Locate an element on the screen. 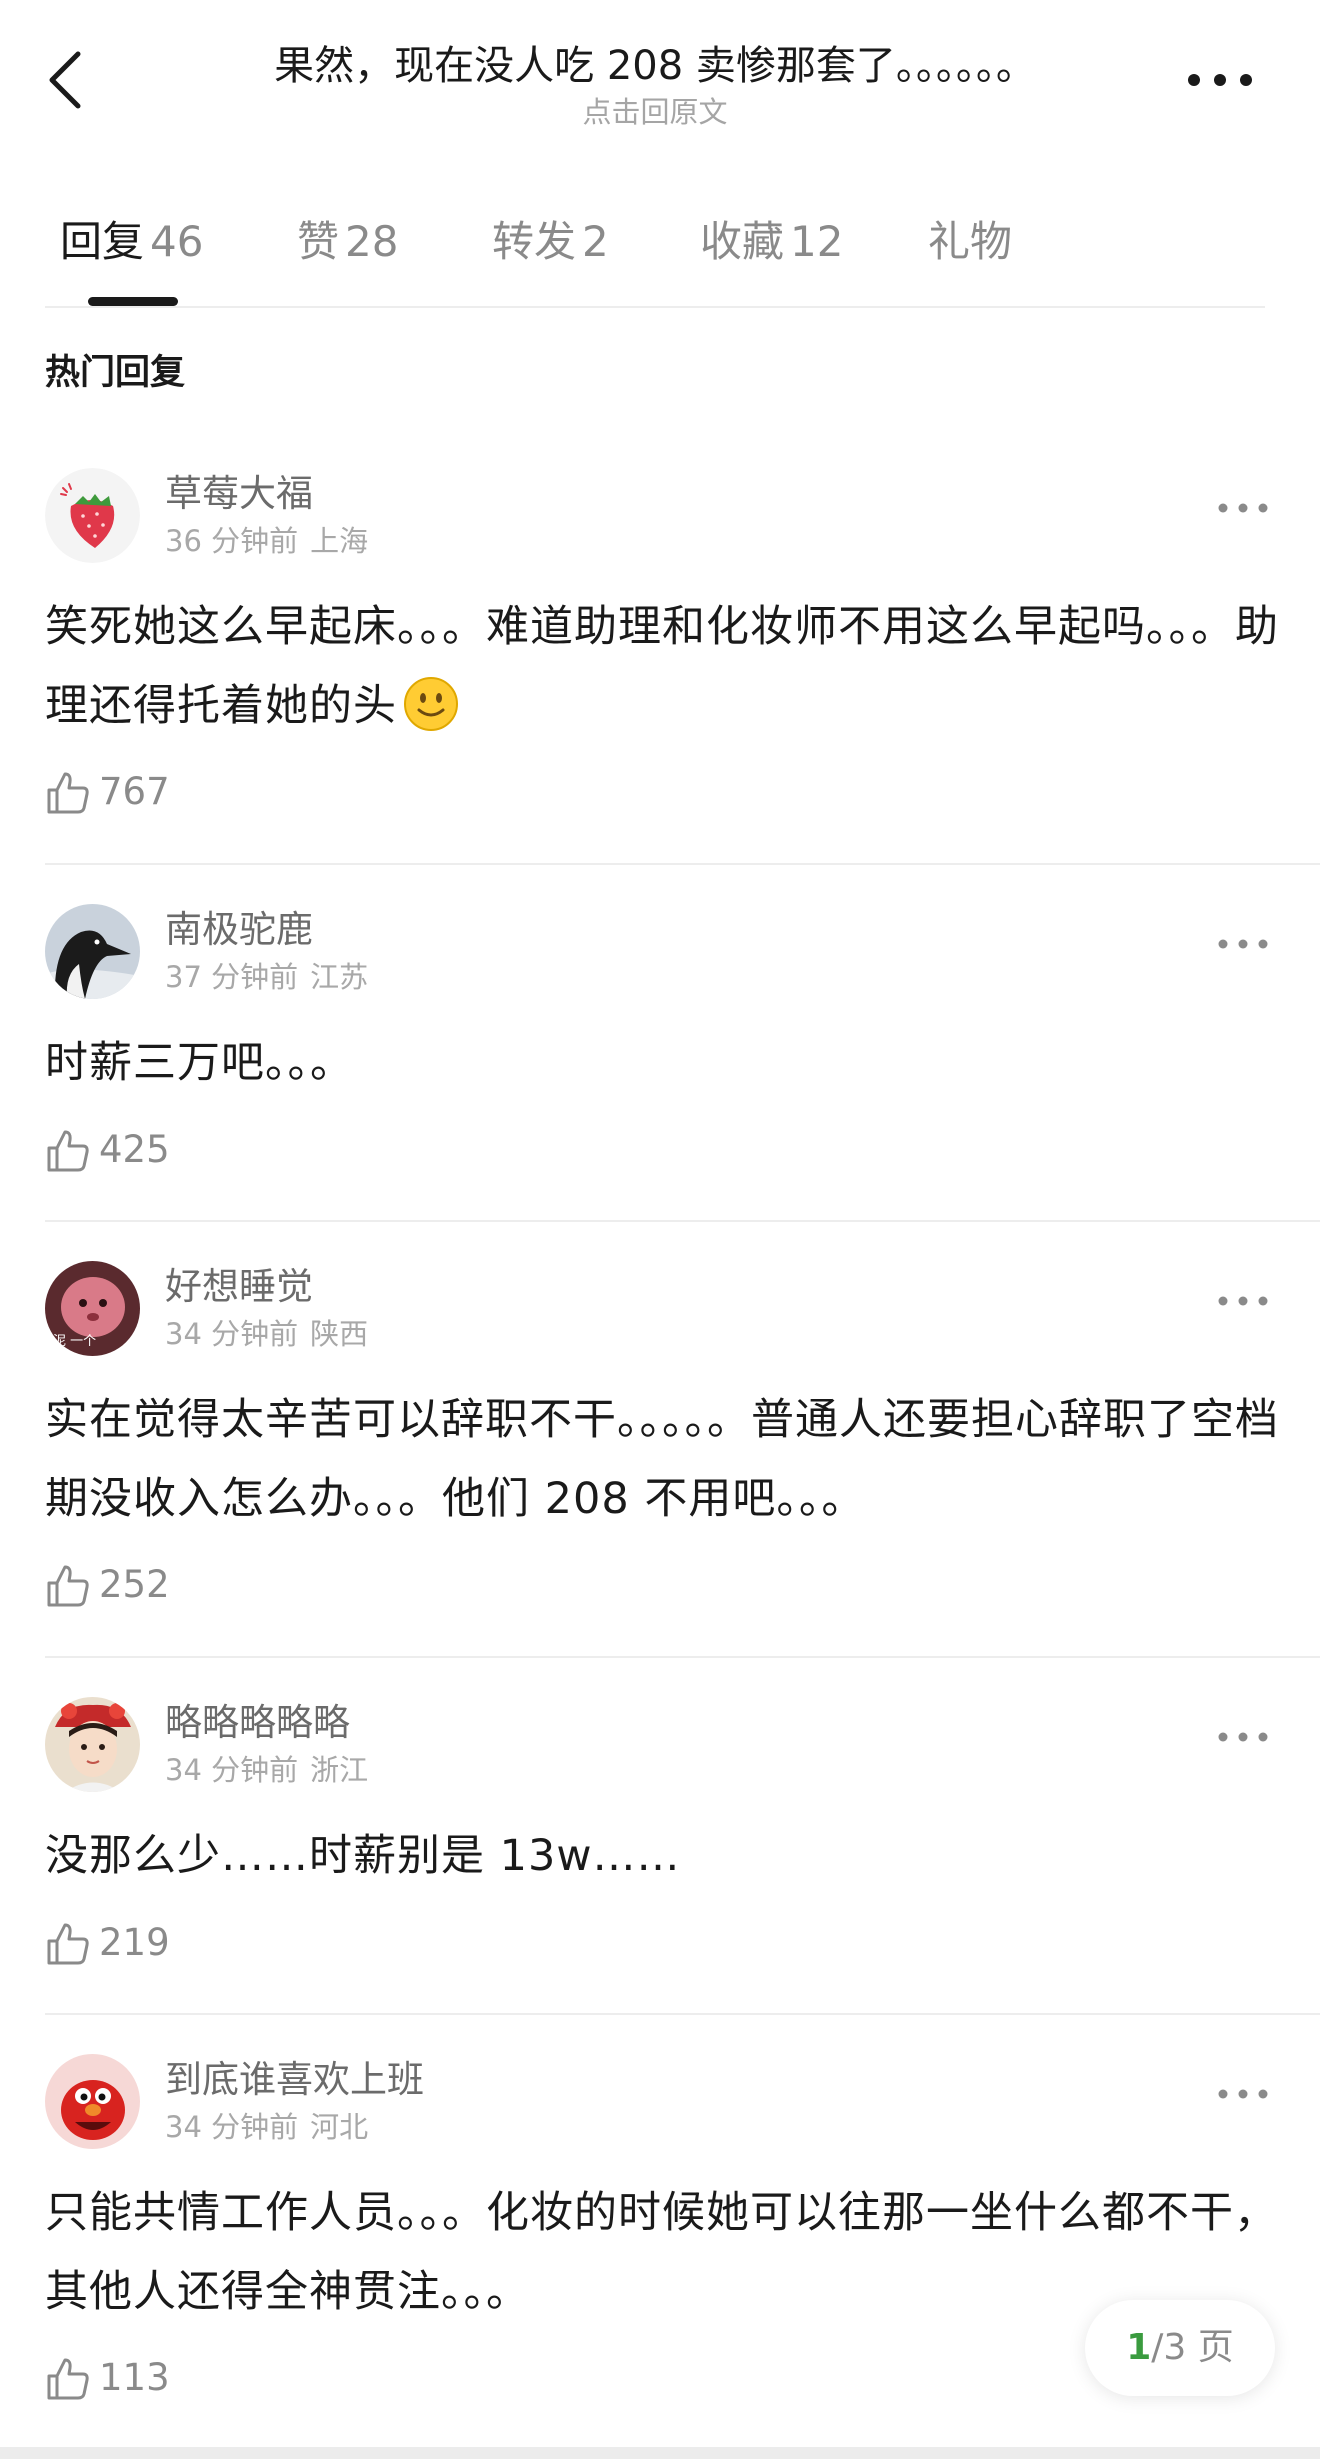 This screenshot has height=2459, width=1320. tab-replies: 回复 46 is located at coordinates (131, 242).